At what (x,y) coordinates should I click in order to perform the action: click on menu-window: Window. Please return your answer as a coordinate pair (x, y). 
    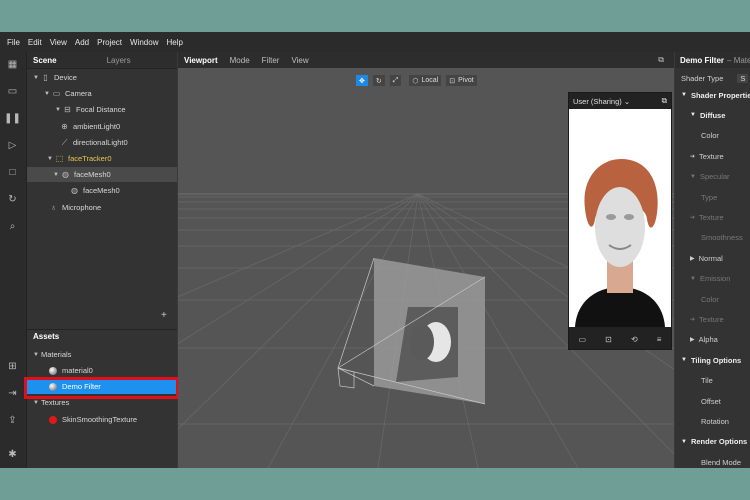
    Looking at the image, I should click on (144, 42).